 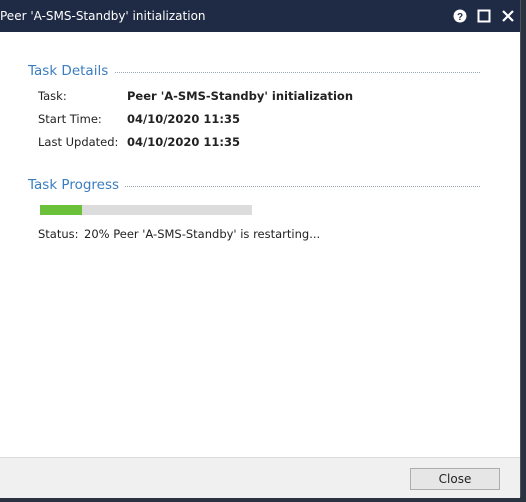 I want to click on start-time-value: 04/10/2020 11:35, so click(x=184, y=119).